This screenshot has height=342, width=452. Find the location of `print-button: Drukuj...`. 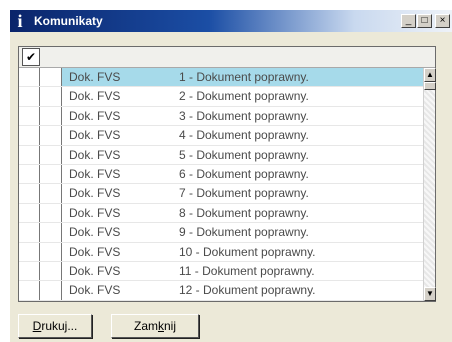

print-button: Drukuj... is located at coordinates (55, 326).